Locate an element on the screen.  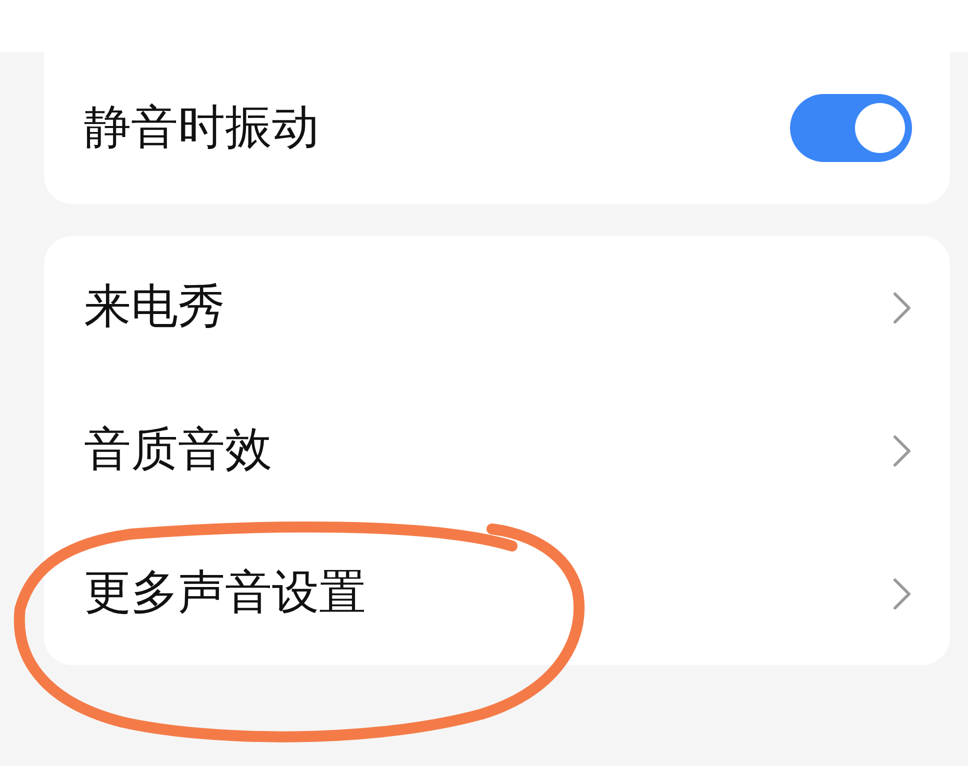
setting-label: 来电秀 is located at coordinates (154, 307).